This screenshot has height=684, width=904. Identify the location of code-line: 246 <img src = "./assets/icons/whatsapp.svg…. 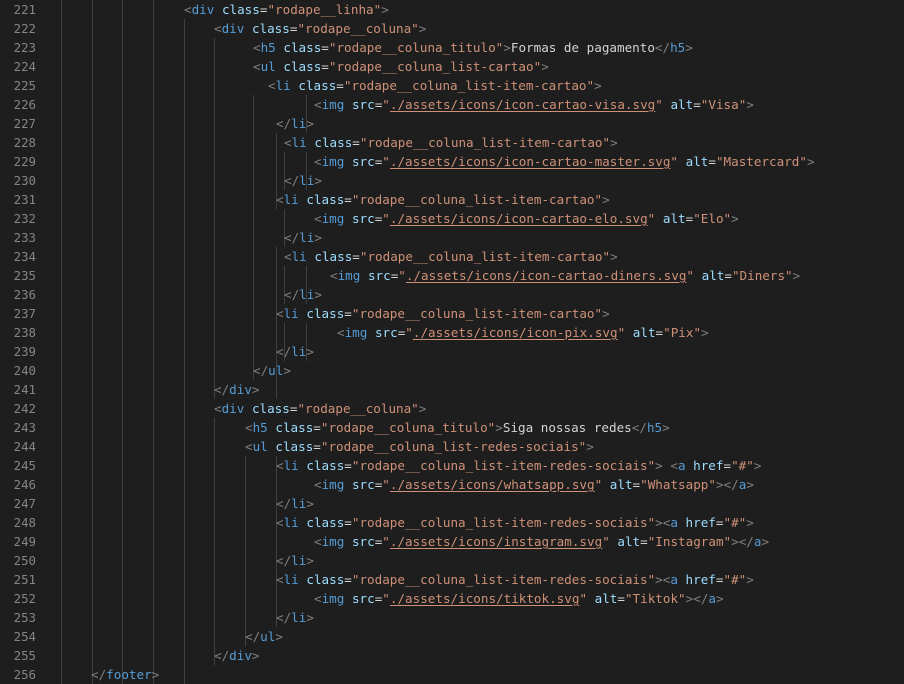
(452, 484).